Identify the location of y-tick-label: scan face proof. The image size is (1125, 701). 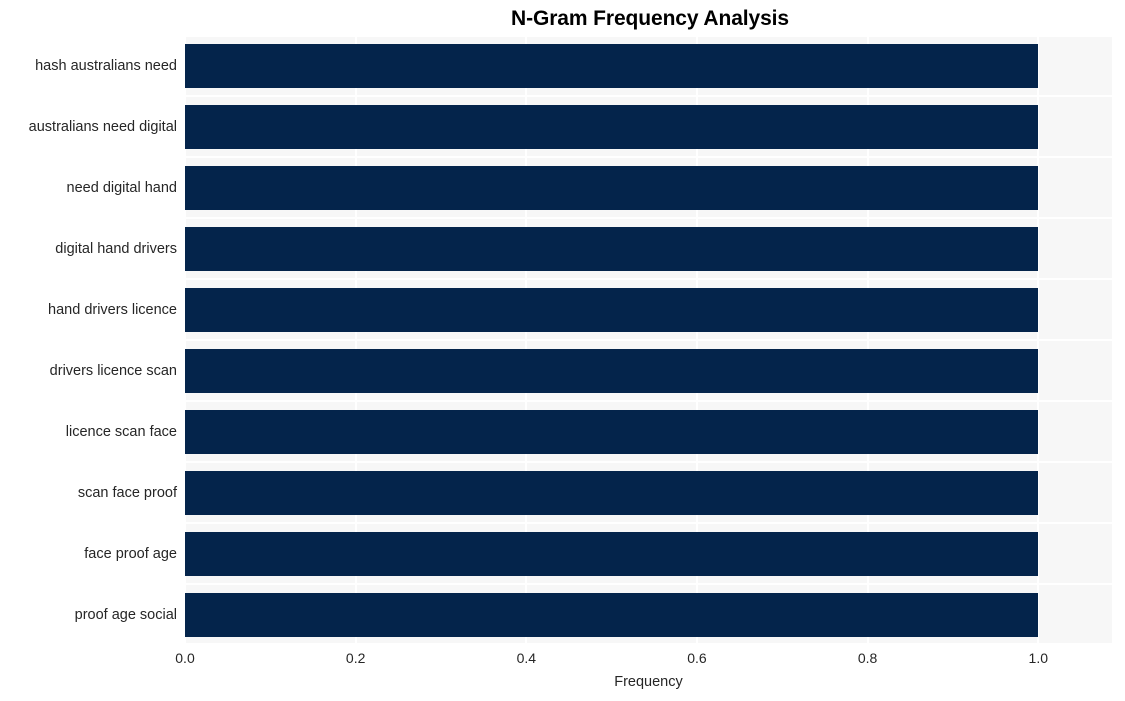
(127, 492).